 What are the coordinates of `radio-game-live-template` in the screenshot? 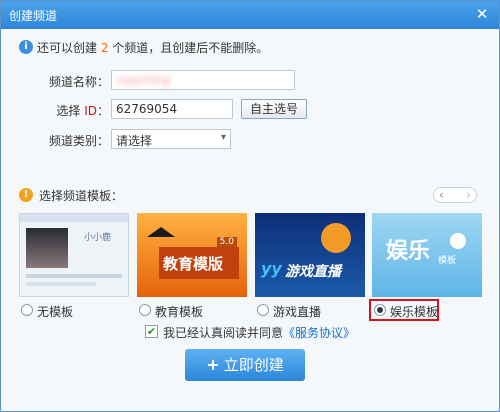 It's located at (263, 310).